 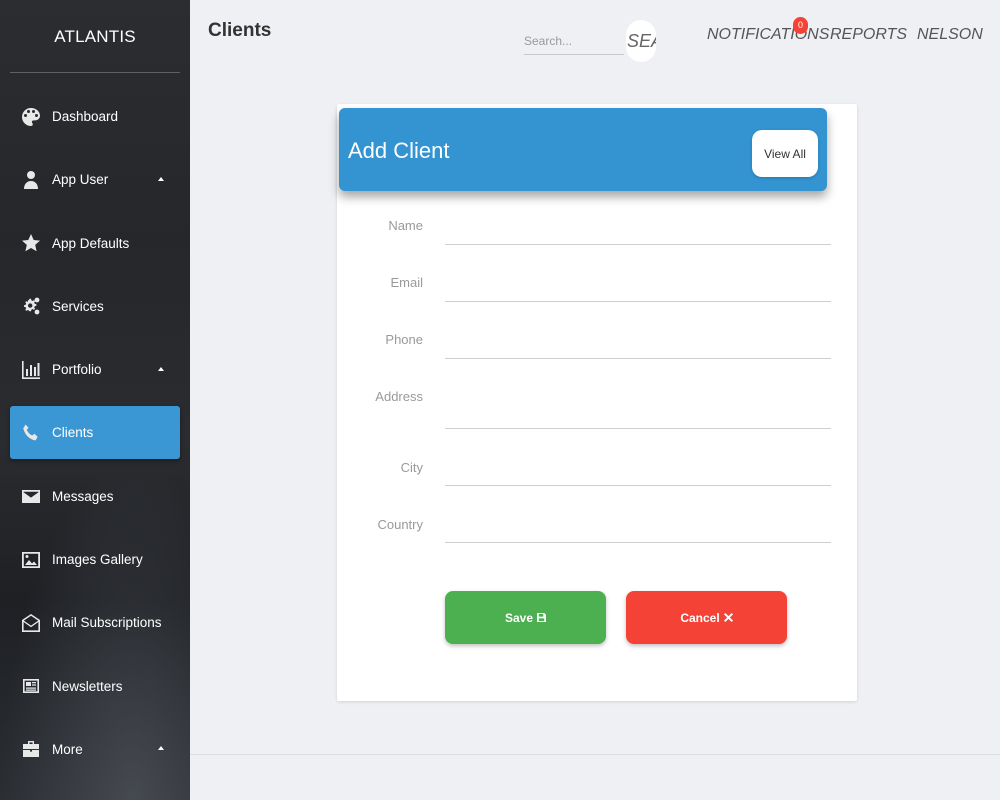 I want to click on name-field, so click(x=638, y=230).